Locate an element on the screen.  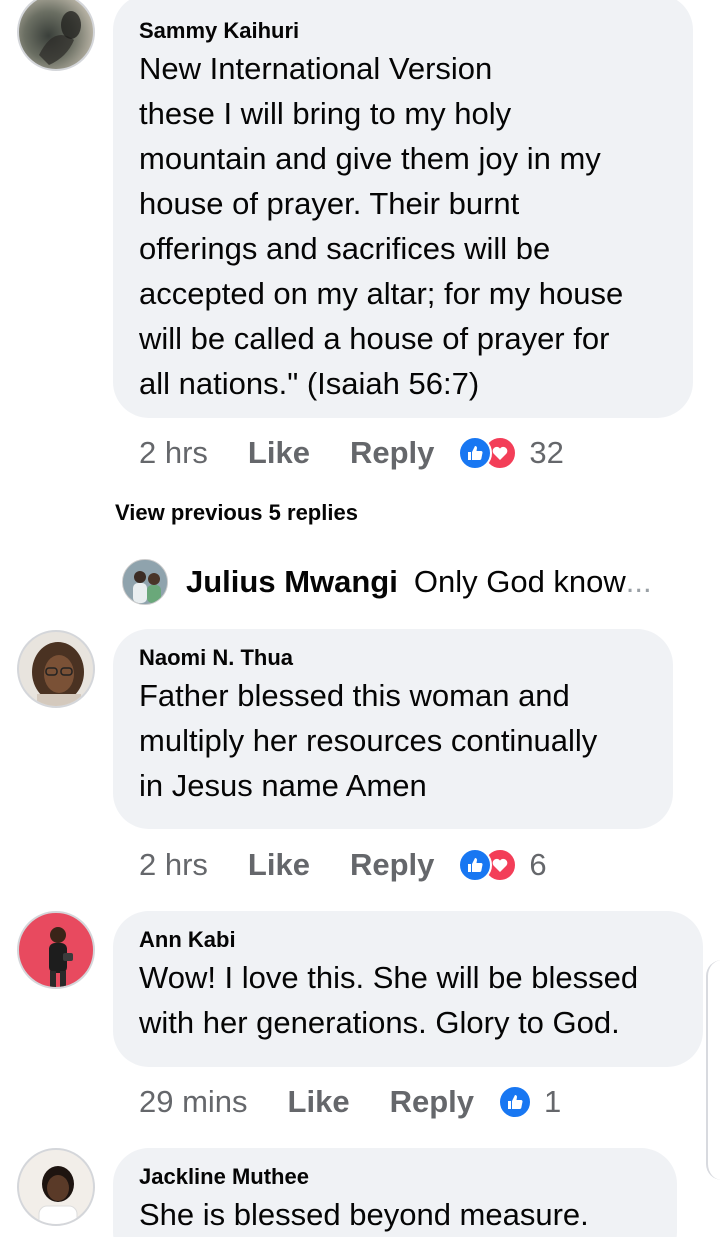
comment-actions: 2 hrs Like Reply 6 is located at coordinates (343, 865).